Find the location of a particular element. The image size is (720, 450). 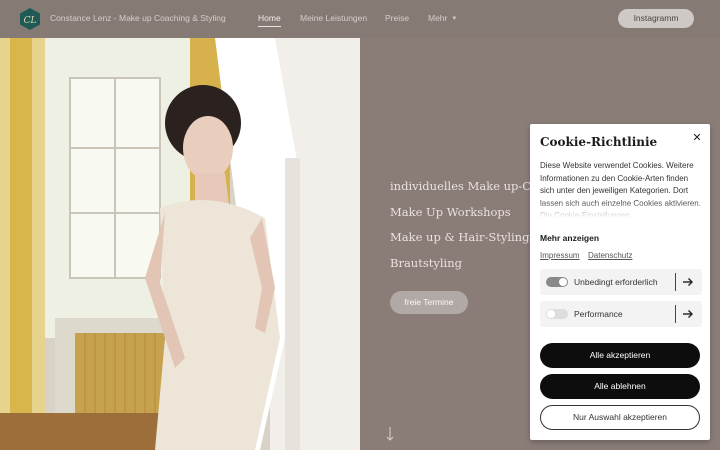

instagram-button: Instagramm is located at coordinates (656, 18).